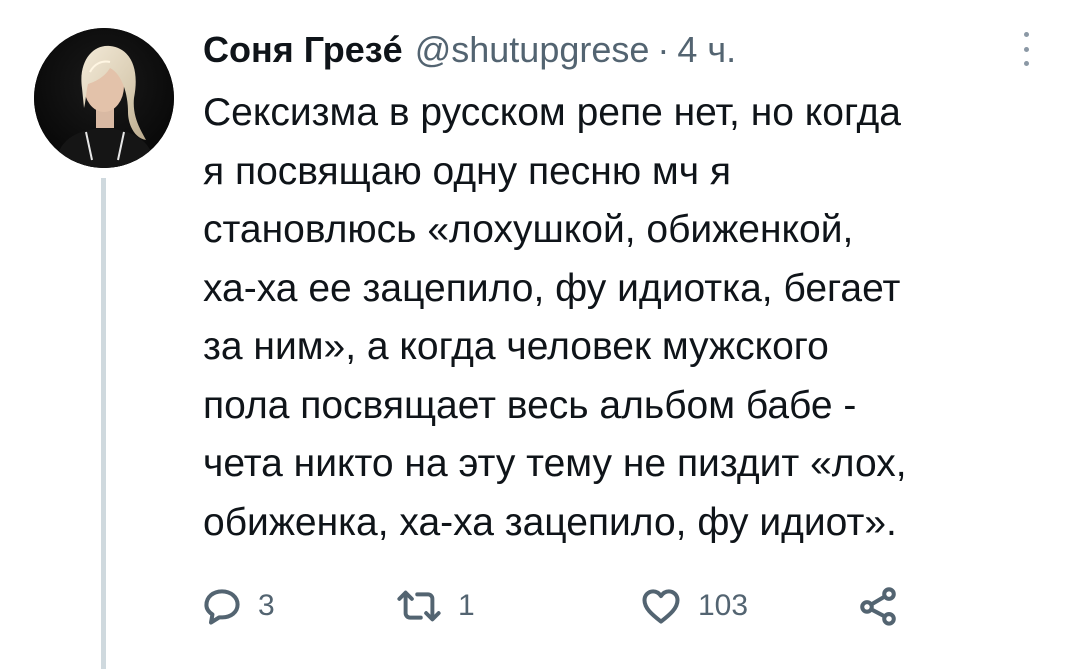 This screenshot has height=669, width=1080. What do you see at coordinates (552, 288) in the screenshot?
I see `tweet-text-line: ха-ха ее зацепило, фу идиотка, бегает` at bounding box center [552, 288].